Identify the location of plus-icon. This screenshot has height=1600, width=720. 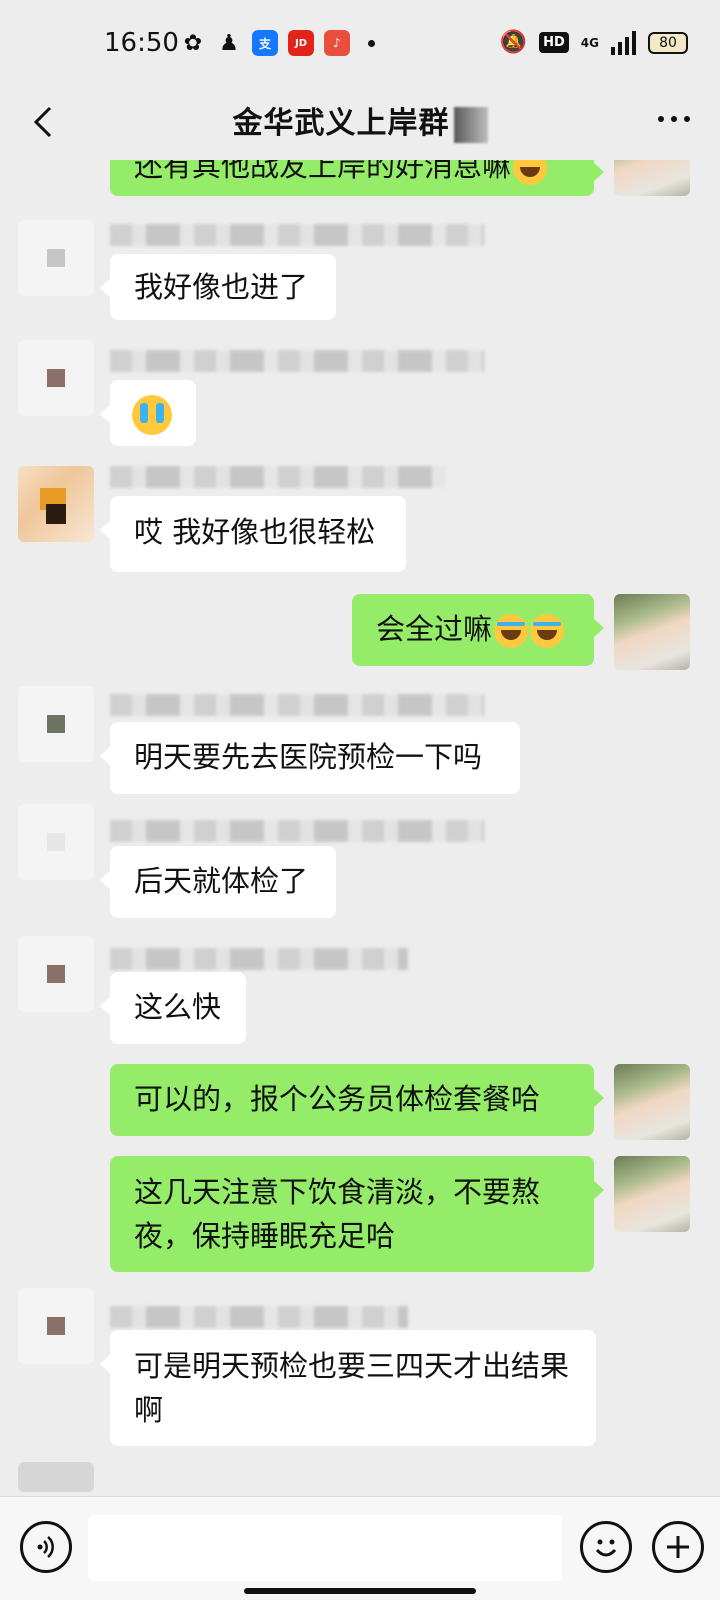
(678, 1547).